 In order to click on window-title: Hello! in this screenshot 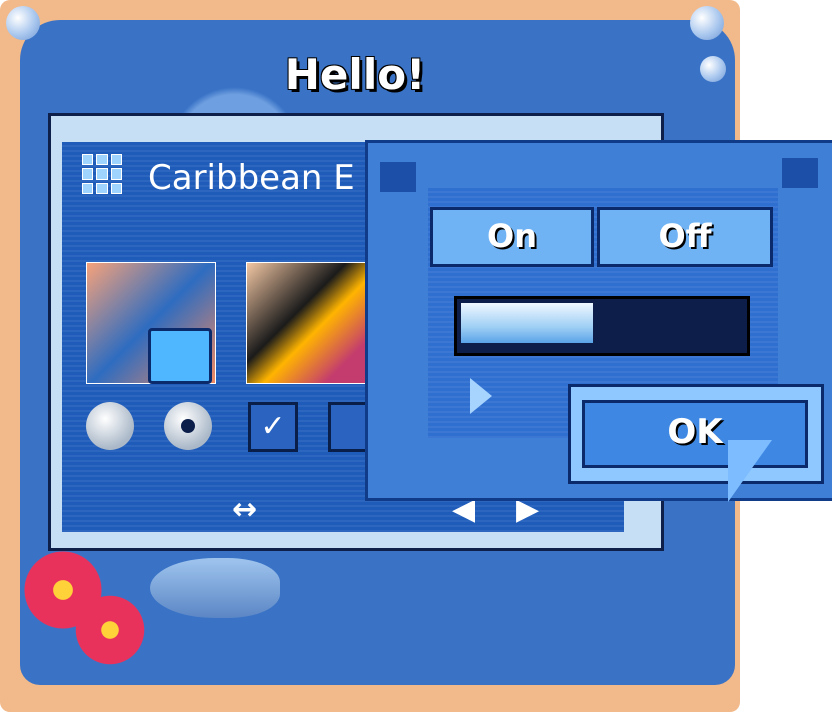, I will do `click(355, 74)`.